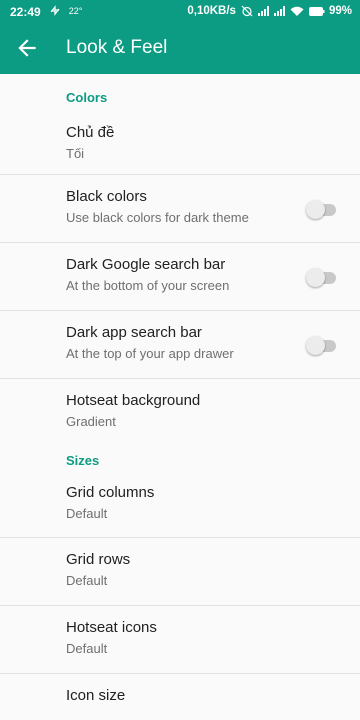 This screenshot has width=360, height=720. Describe the element at coordinates (148, 285) in the screenshot. I see `setting-summary: At the bottom of your screen` at that location.